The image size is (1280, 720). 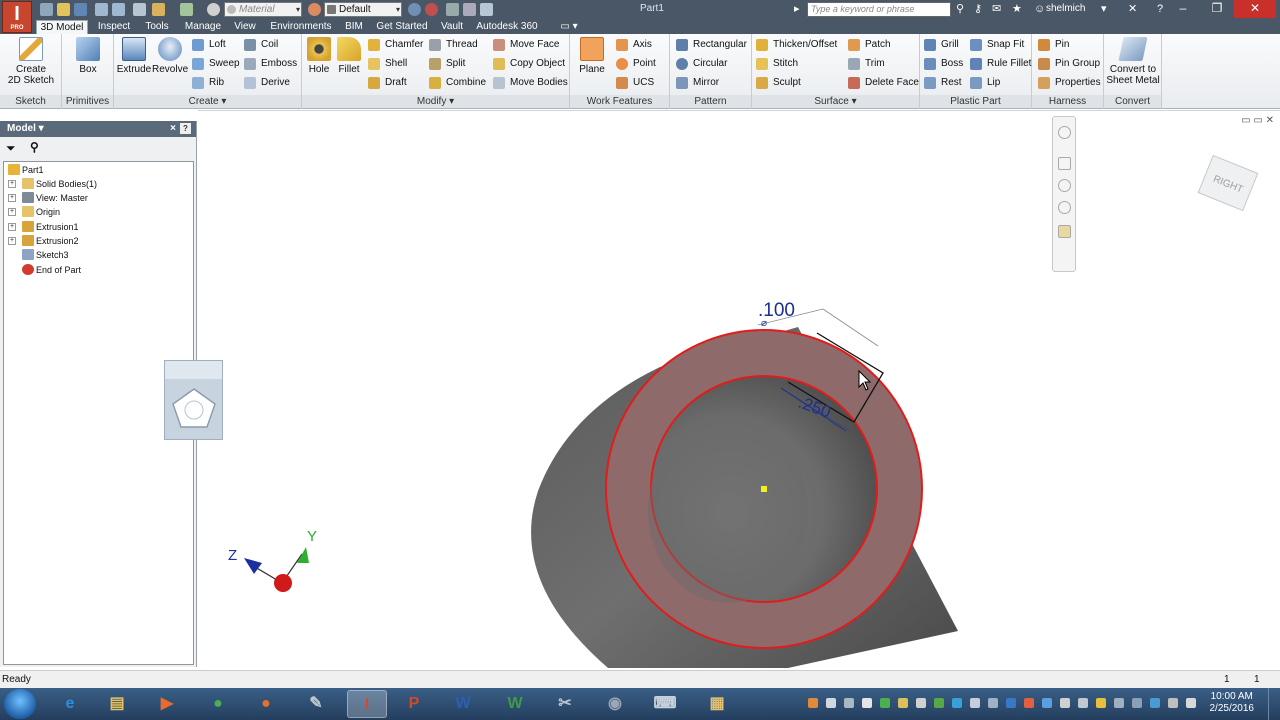 I want to click on start-button, so click(x=20, y=704).